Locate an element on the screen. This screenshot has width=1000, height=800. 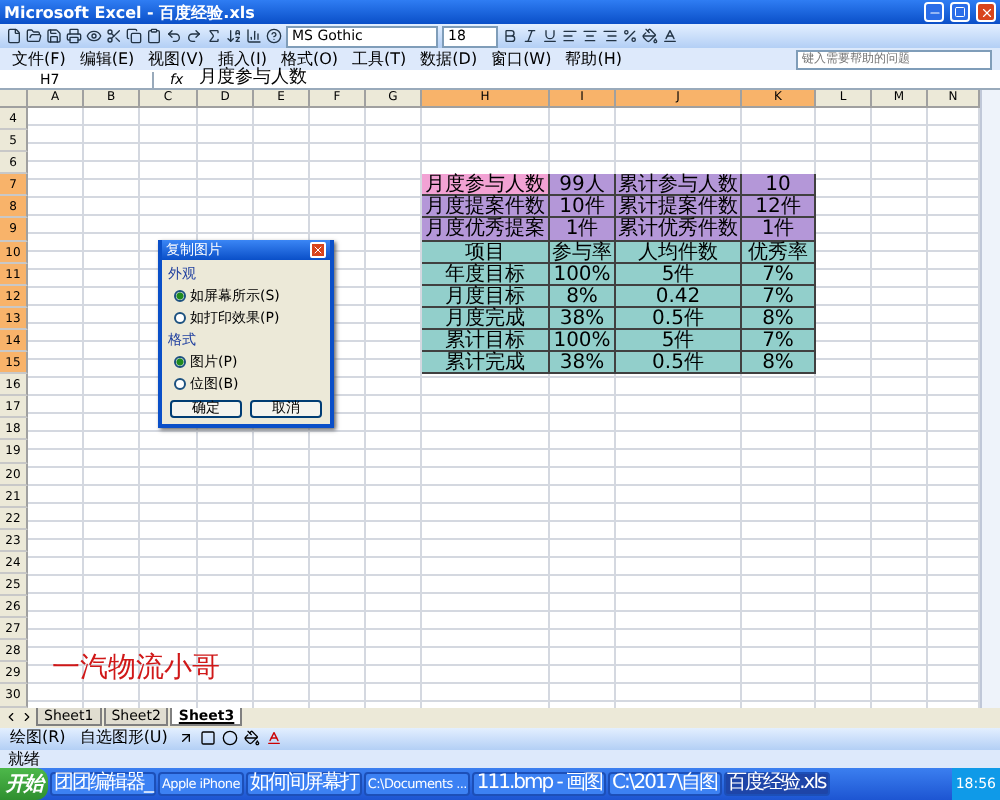
table-cell: 月度完成 is located at coordinates (486, 318).